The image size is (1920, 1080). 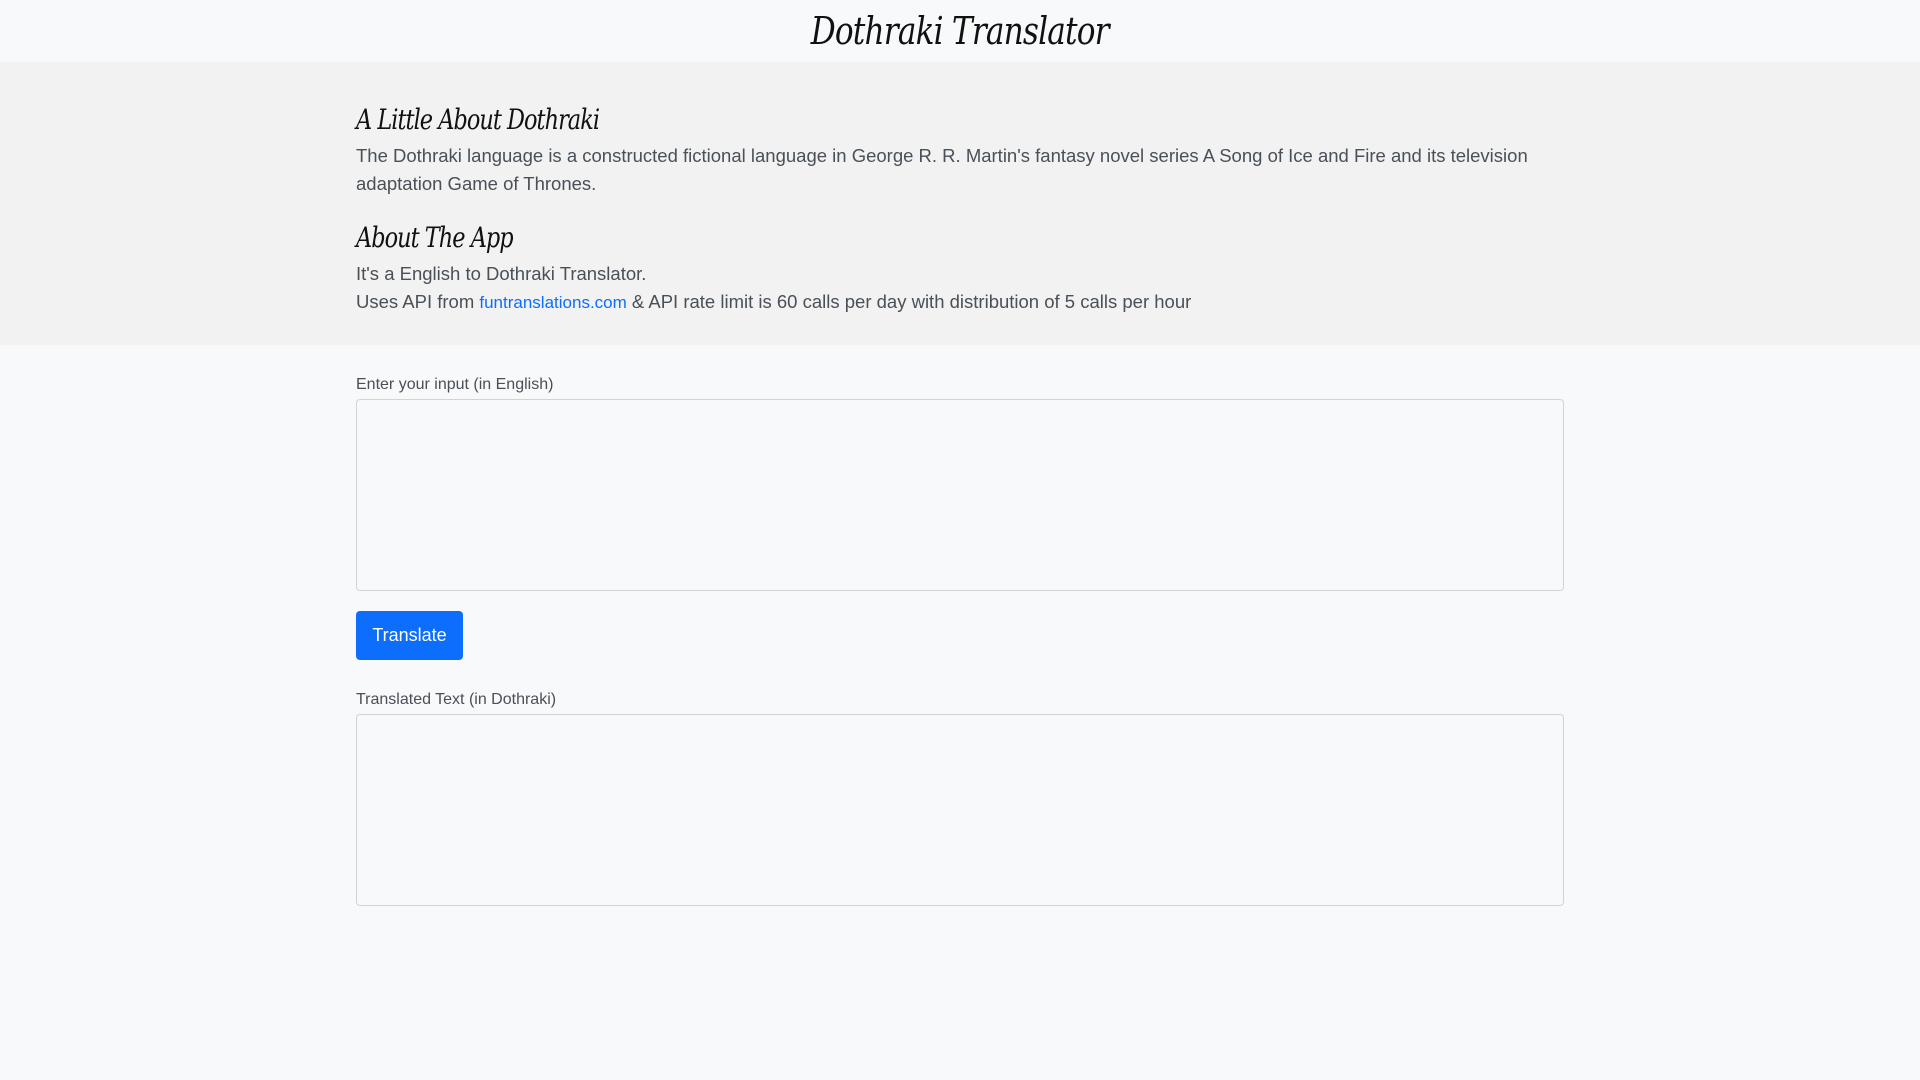 What do you see at coordinates (455, 384) in the screenshot?
I see `input-label: Enter your input (in English)` at bounding box center [455, 384].